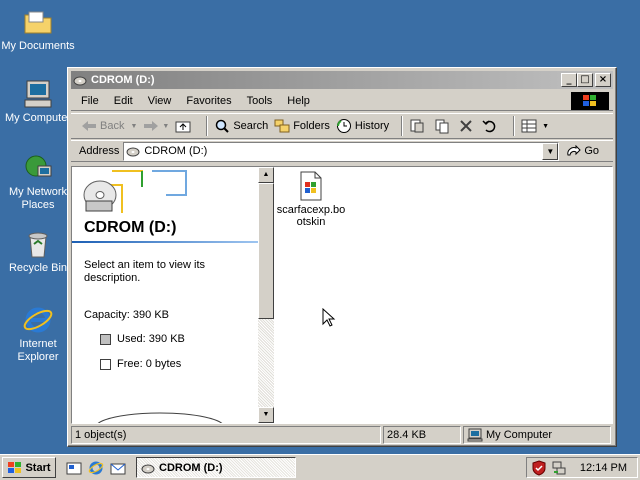 This screenshot has width=640, height=480. I want to click on up-folder-button, so click(184, 126).